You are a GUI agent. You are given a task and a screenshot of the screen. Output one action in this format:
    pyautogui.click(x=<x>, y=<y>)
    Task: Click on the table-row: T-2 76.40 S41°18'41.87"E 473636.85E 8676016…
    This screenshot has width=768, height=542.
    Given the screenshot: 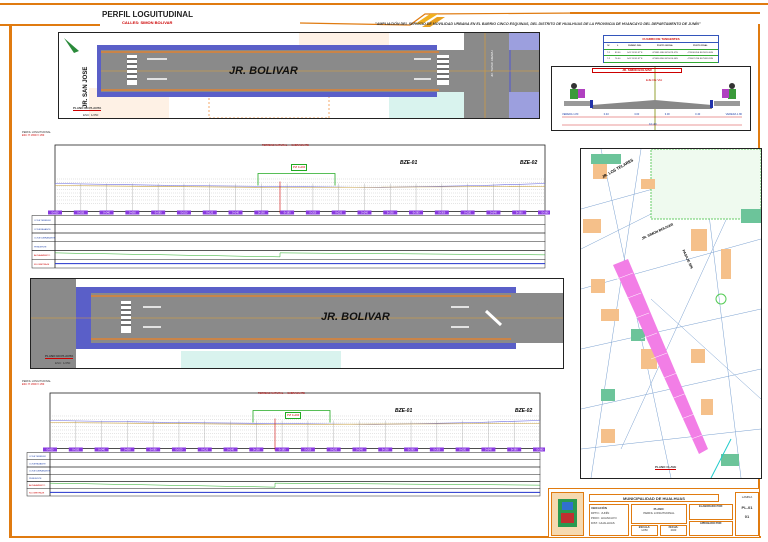 What is the action you would take?
    pyautogui.click(x=661, y=59)
    